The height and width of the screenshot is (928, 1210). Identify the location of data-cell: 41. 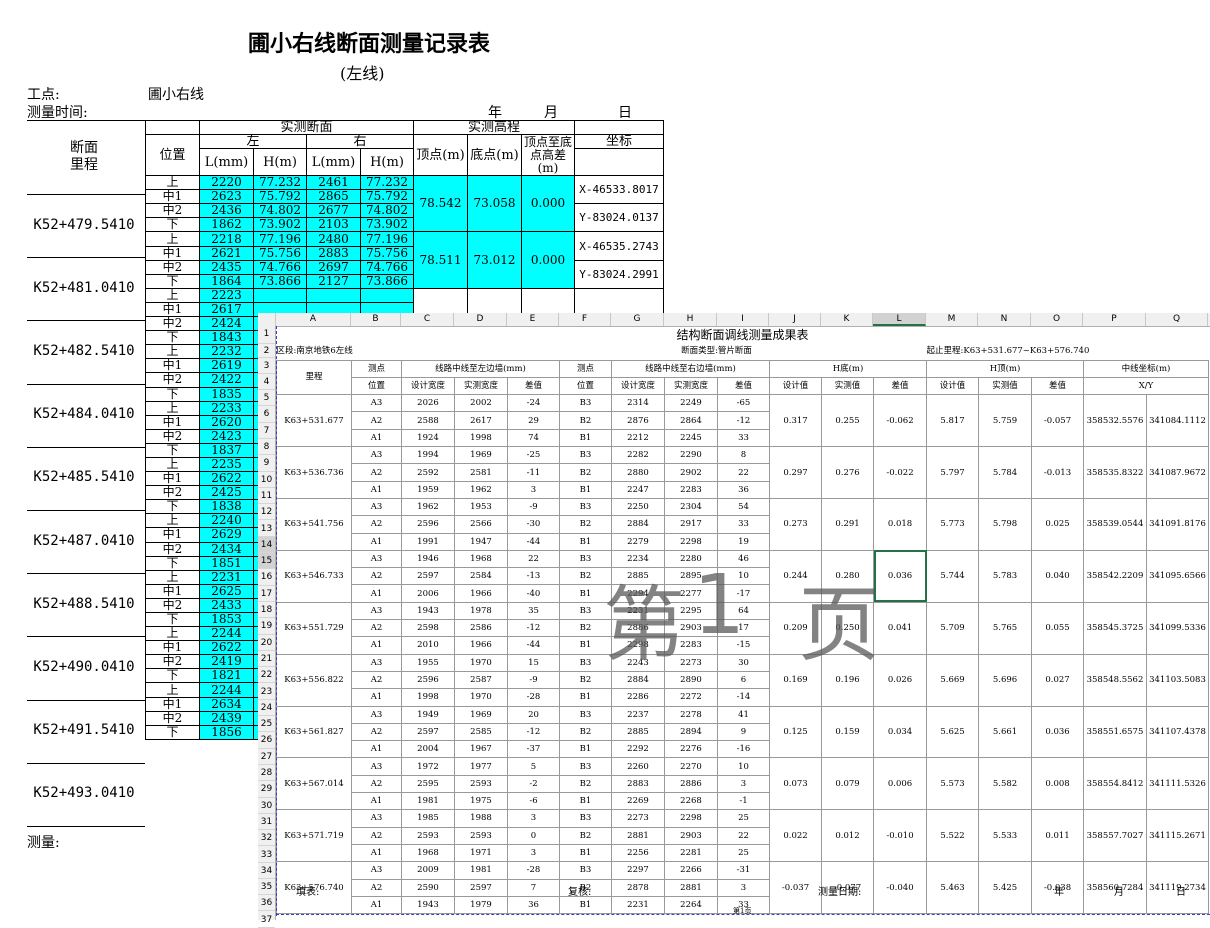
(743, 714).